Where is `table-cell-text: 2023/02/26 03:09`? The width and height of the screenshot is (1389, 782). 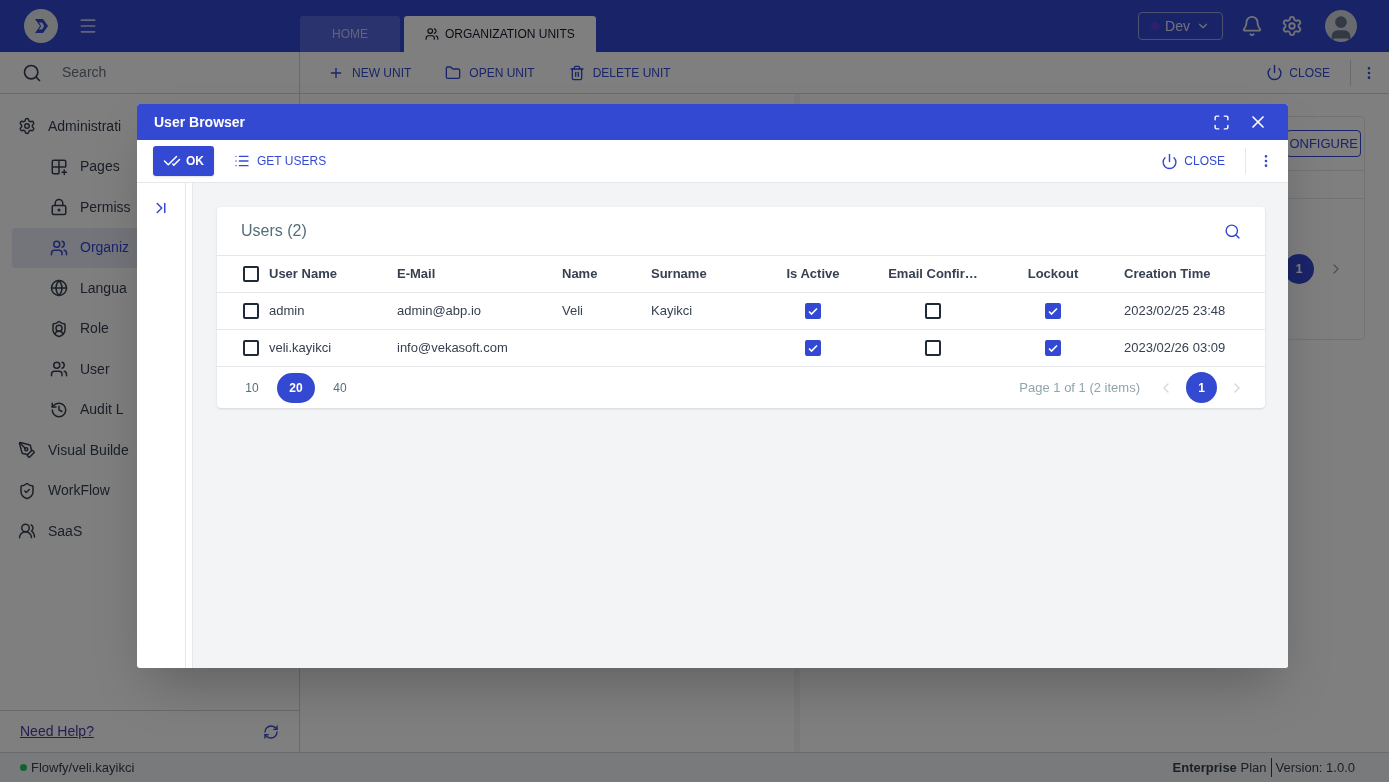
table-cell-text: 2023/02/26 03:09 is located at coordinates (1175, 348).